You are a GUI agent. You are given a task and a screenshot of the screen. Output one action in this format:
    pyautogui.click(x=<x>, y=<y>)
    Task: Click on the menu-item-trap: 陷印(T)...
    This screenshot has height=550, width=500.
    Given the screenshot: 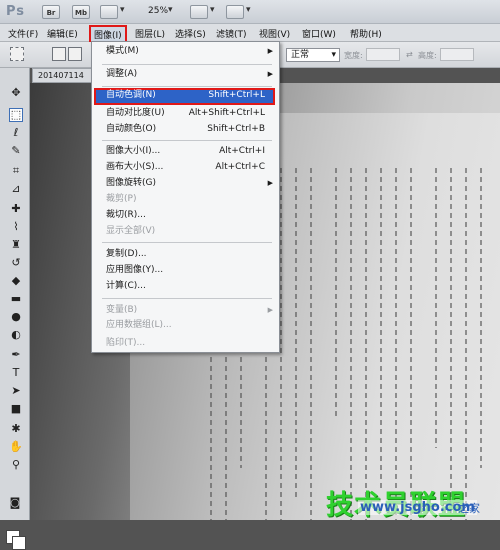 What is the action you would take?
    pyautogui.click(x=152, y=343)
    